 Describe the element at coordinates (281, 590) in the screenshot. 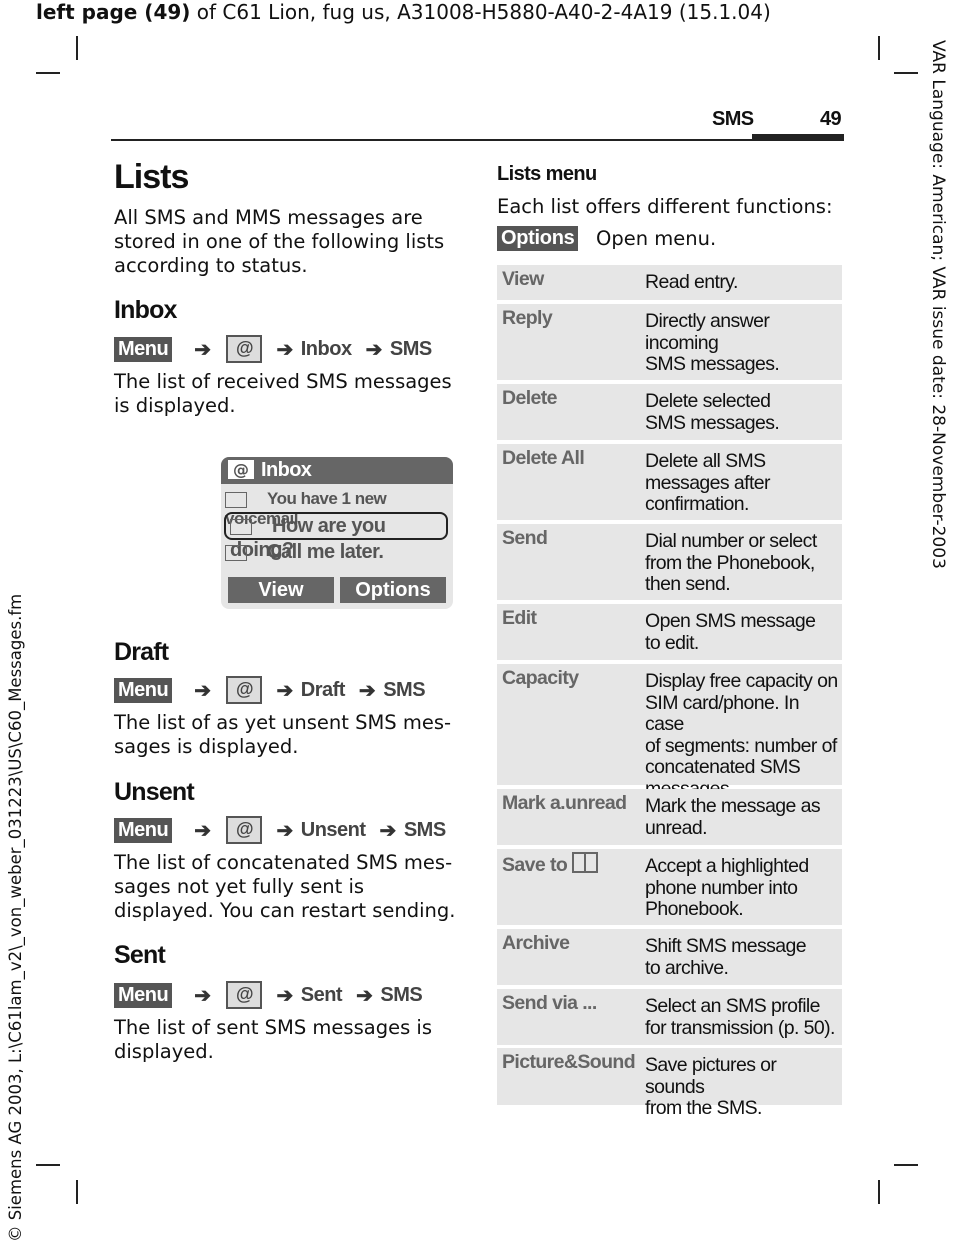

I see `softkey-view: View` at that location.